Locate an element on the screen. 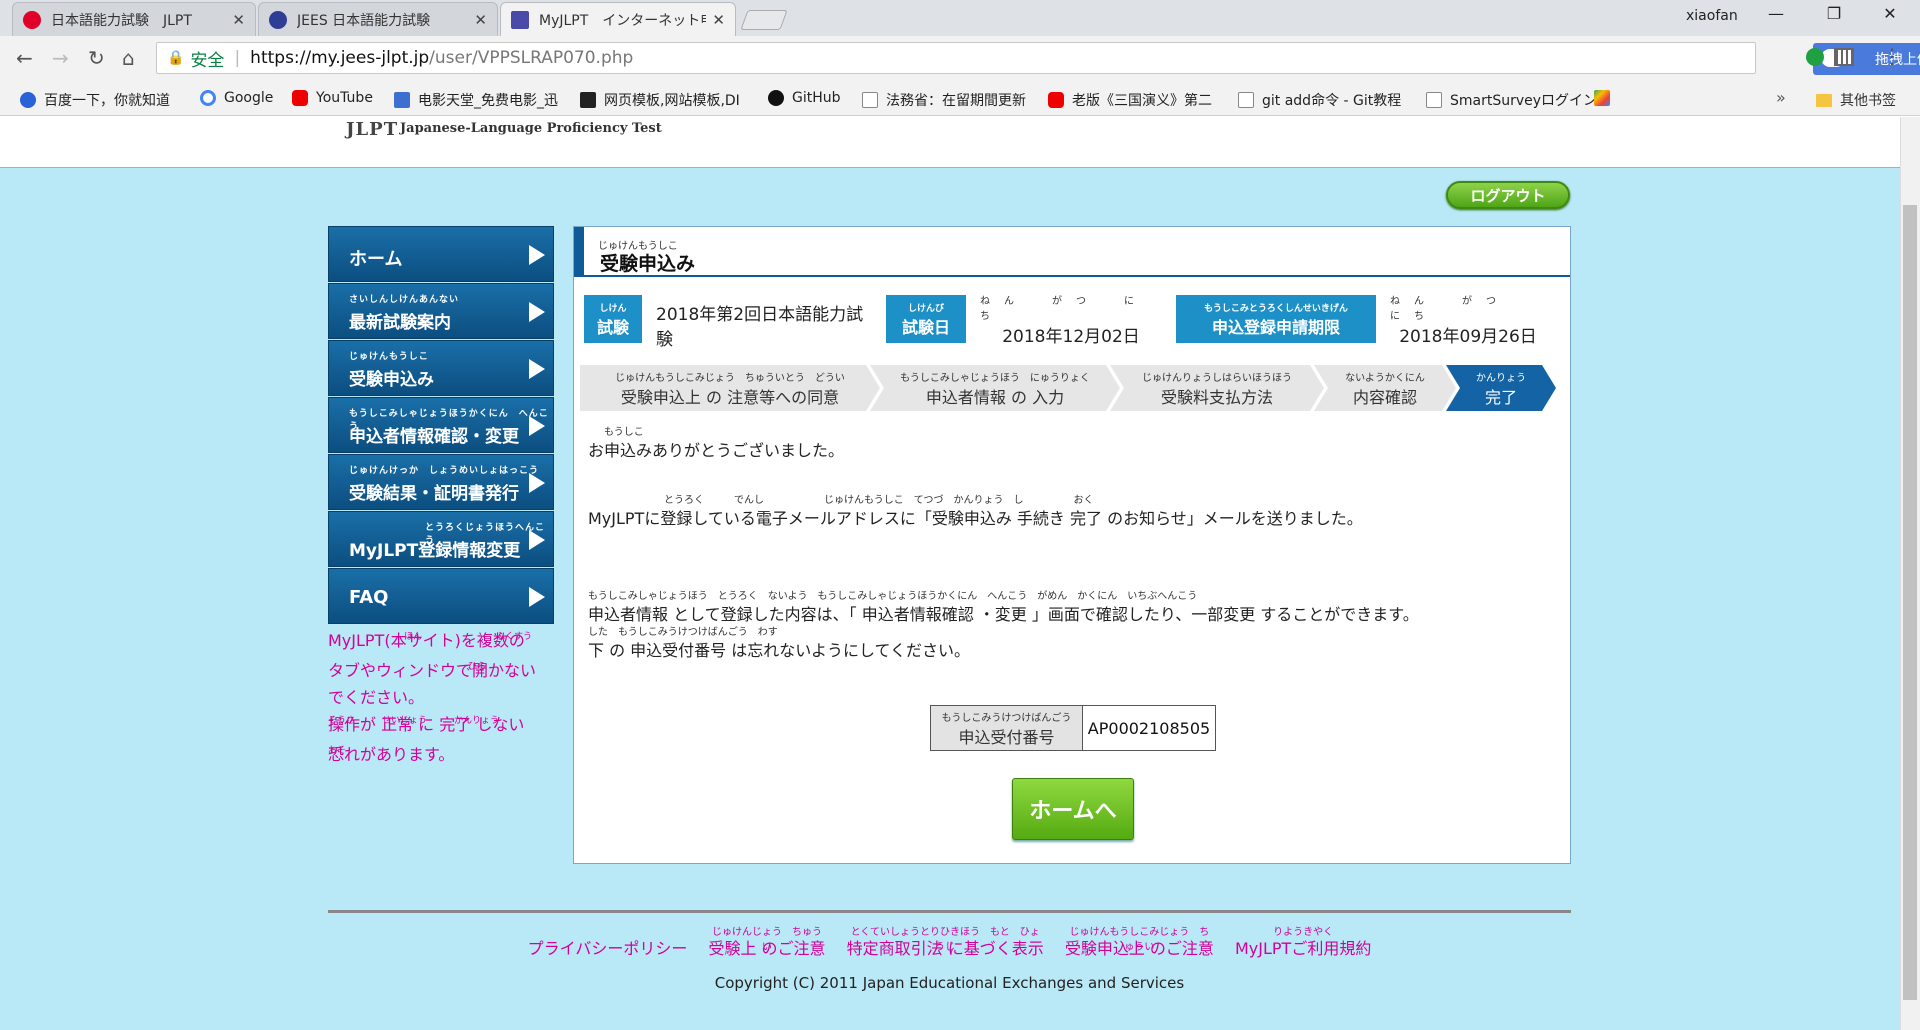 The image size is (1920, 1030). ruby-text: ひら is located at coordinates (477, 667).